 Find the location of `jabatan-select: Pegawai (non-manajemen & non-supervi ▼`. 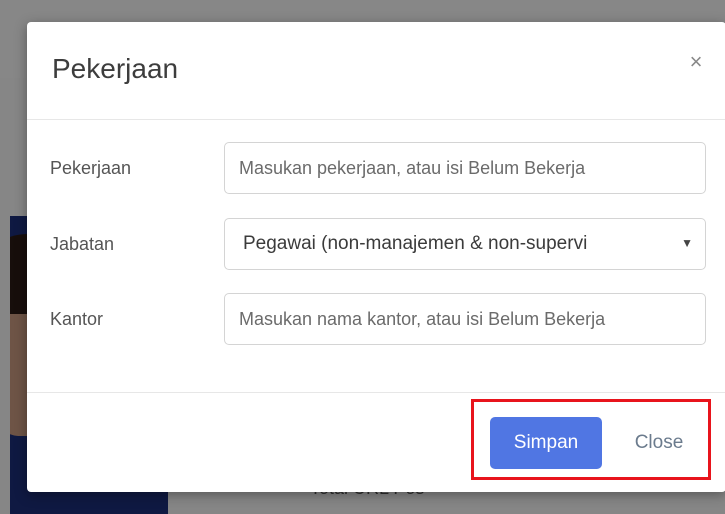

jabatan-select: Pegawai (non-manajemen & non-supervi ▼ is located at coordinates (465, 244).